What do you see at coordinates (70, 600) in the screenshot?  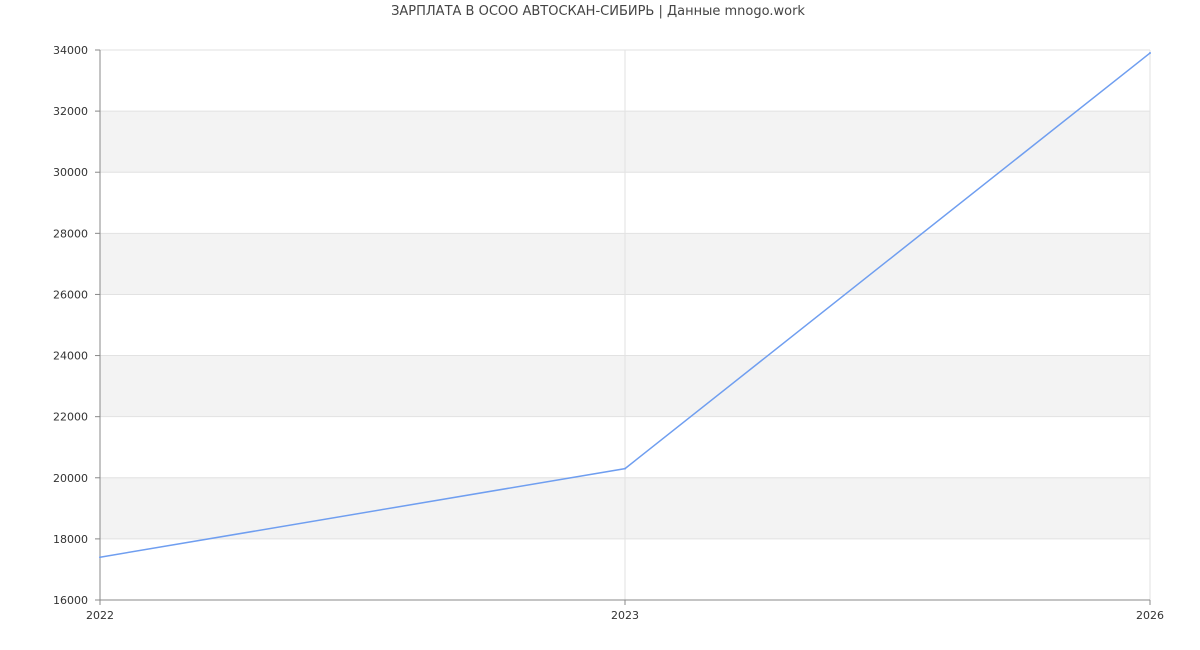 I see `y-tick-label: 16000` at bounding box center [70, 600].